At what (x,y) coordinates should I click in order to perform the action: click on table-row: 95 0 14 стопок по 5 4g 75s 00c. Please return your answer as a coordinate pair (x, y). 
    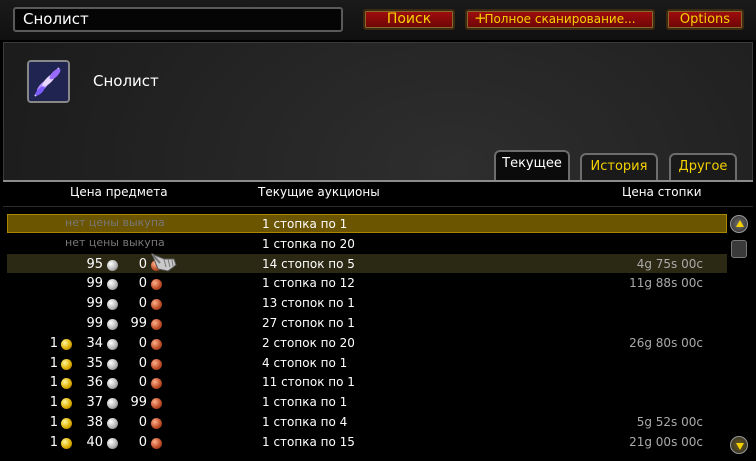
    Looking at the image, I should click on (367, 263).